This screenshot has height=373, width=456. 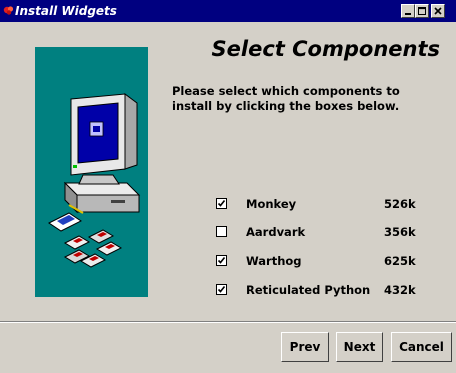 What do you see at coordinates (8, 10) in the screenshot?
I see `app-icon` at bounding box center [8, 10].